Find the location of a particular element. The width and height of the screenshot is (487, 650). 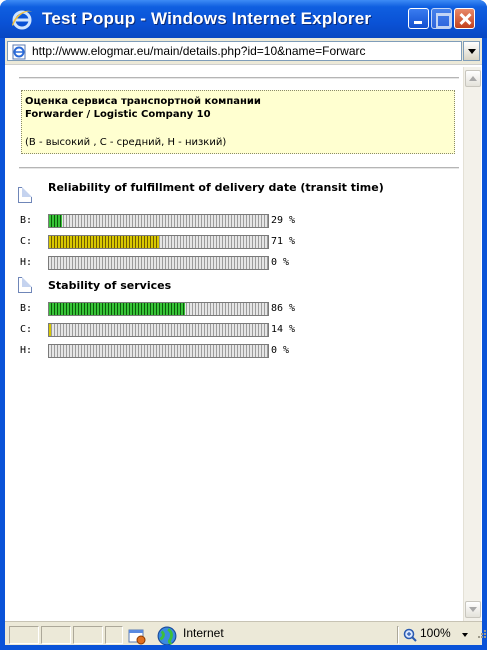

mid-divider is located at coordinates (239, 168).